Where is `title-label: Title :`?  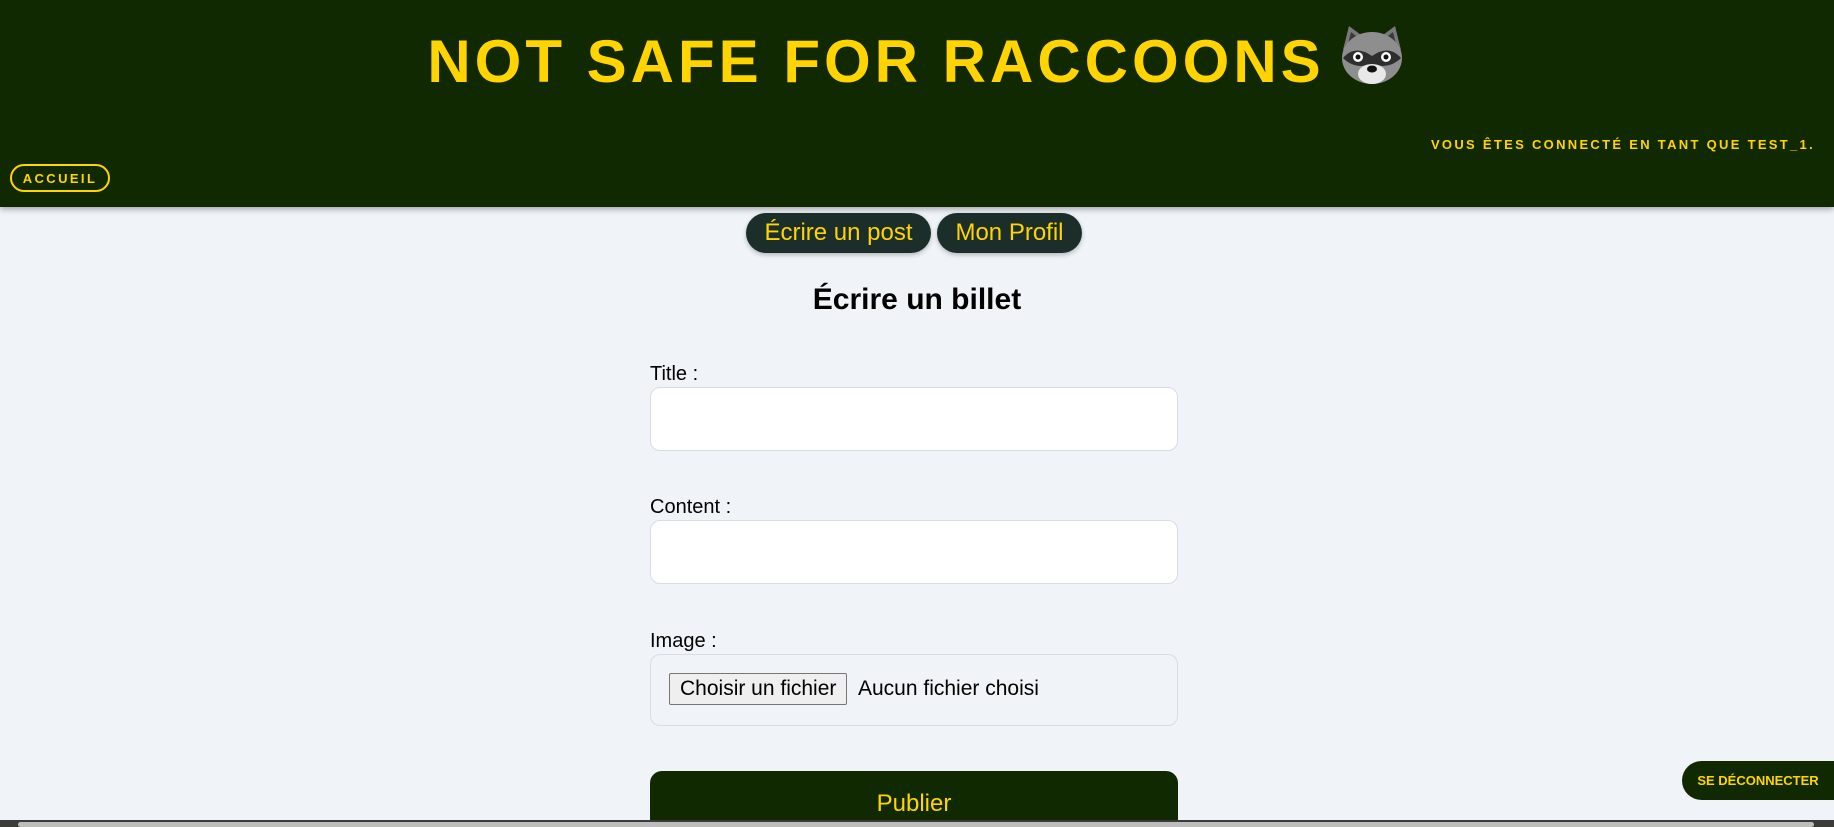
title-label: Title : is located at coordinates (674, 374).